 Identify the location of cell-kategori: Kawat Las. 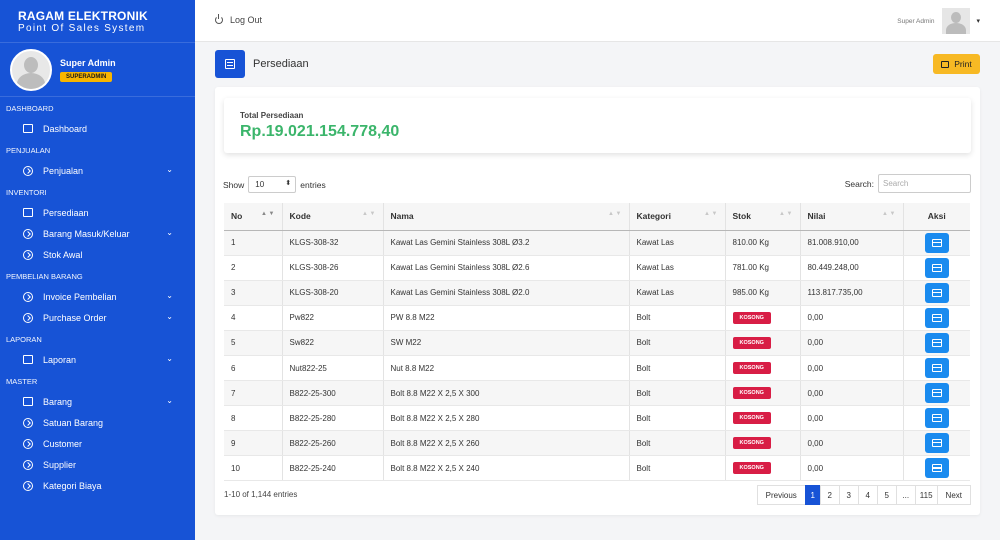
(677, 268).